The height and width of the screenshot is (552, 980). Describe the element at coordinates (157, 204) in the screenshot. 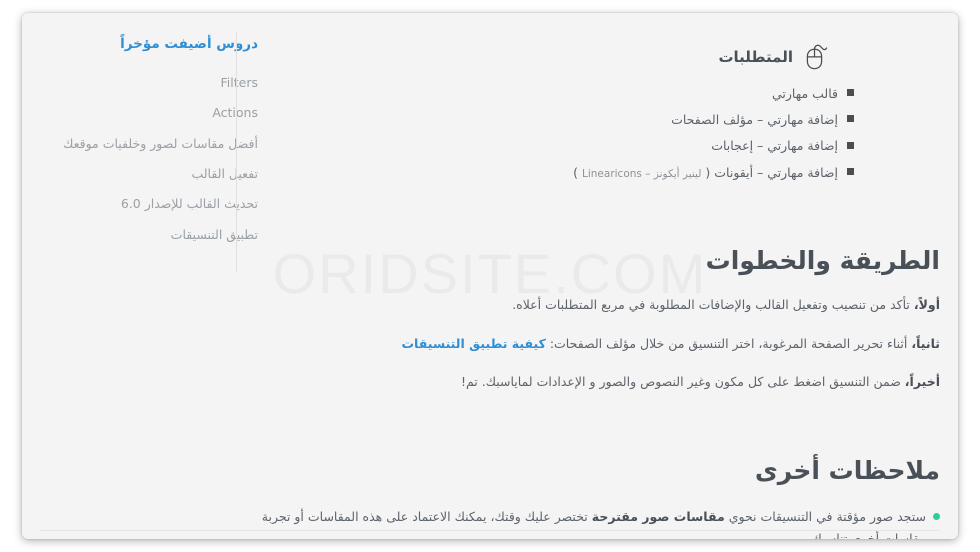

I see `sidebar-item-update-theme: تحديث القالب للإصدار 6.0` at that location.